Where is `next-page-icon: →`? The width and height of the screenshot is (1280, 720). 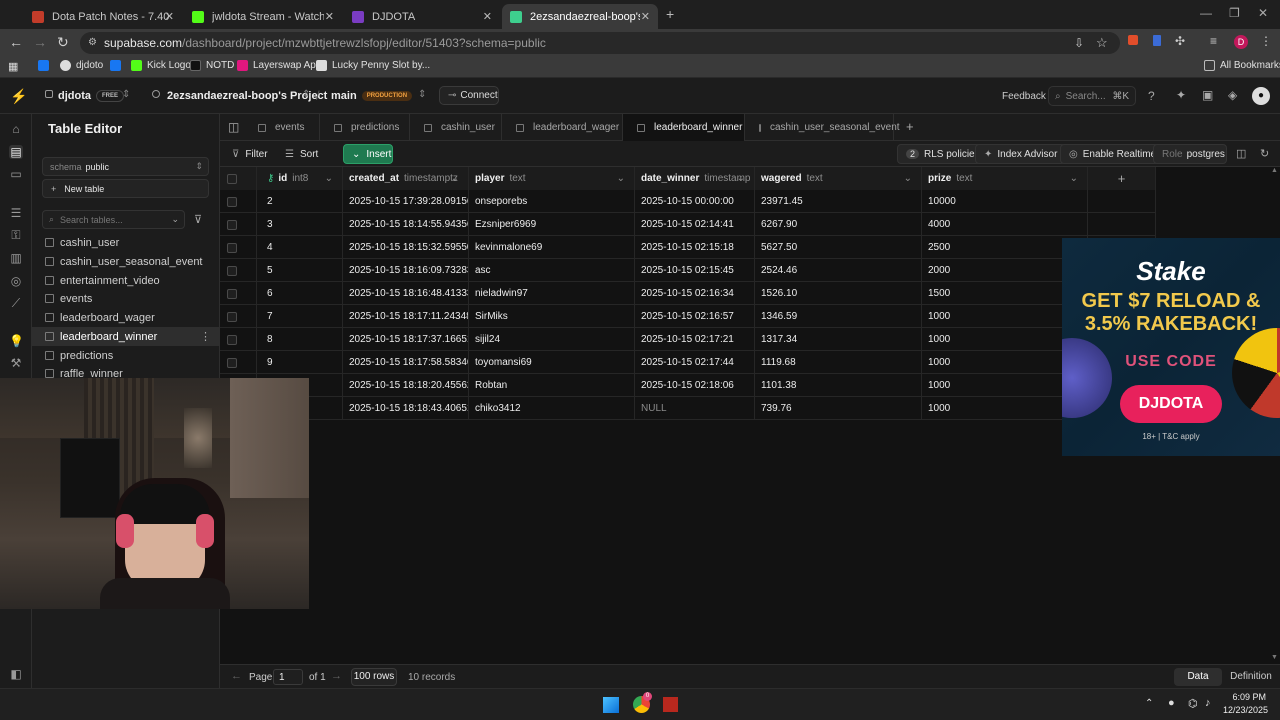
next-page-icon: → is located at coordinates (336, 676).